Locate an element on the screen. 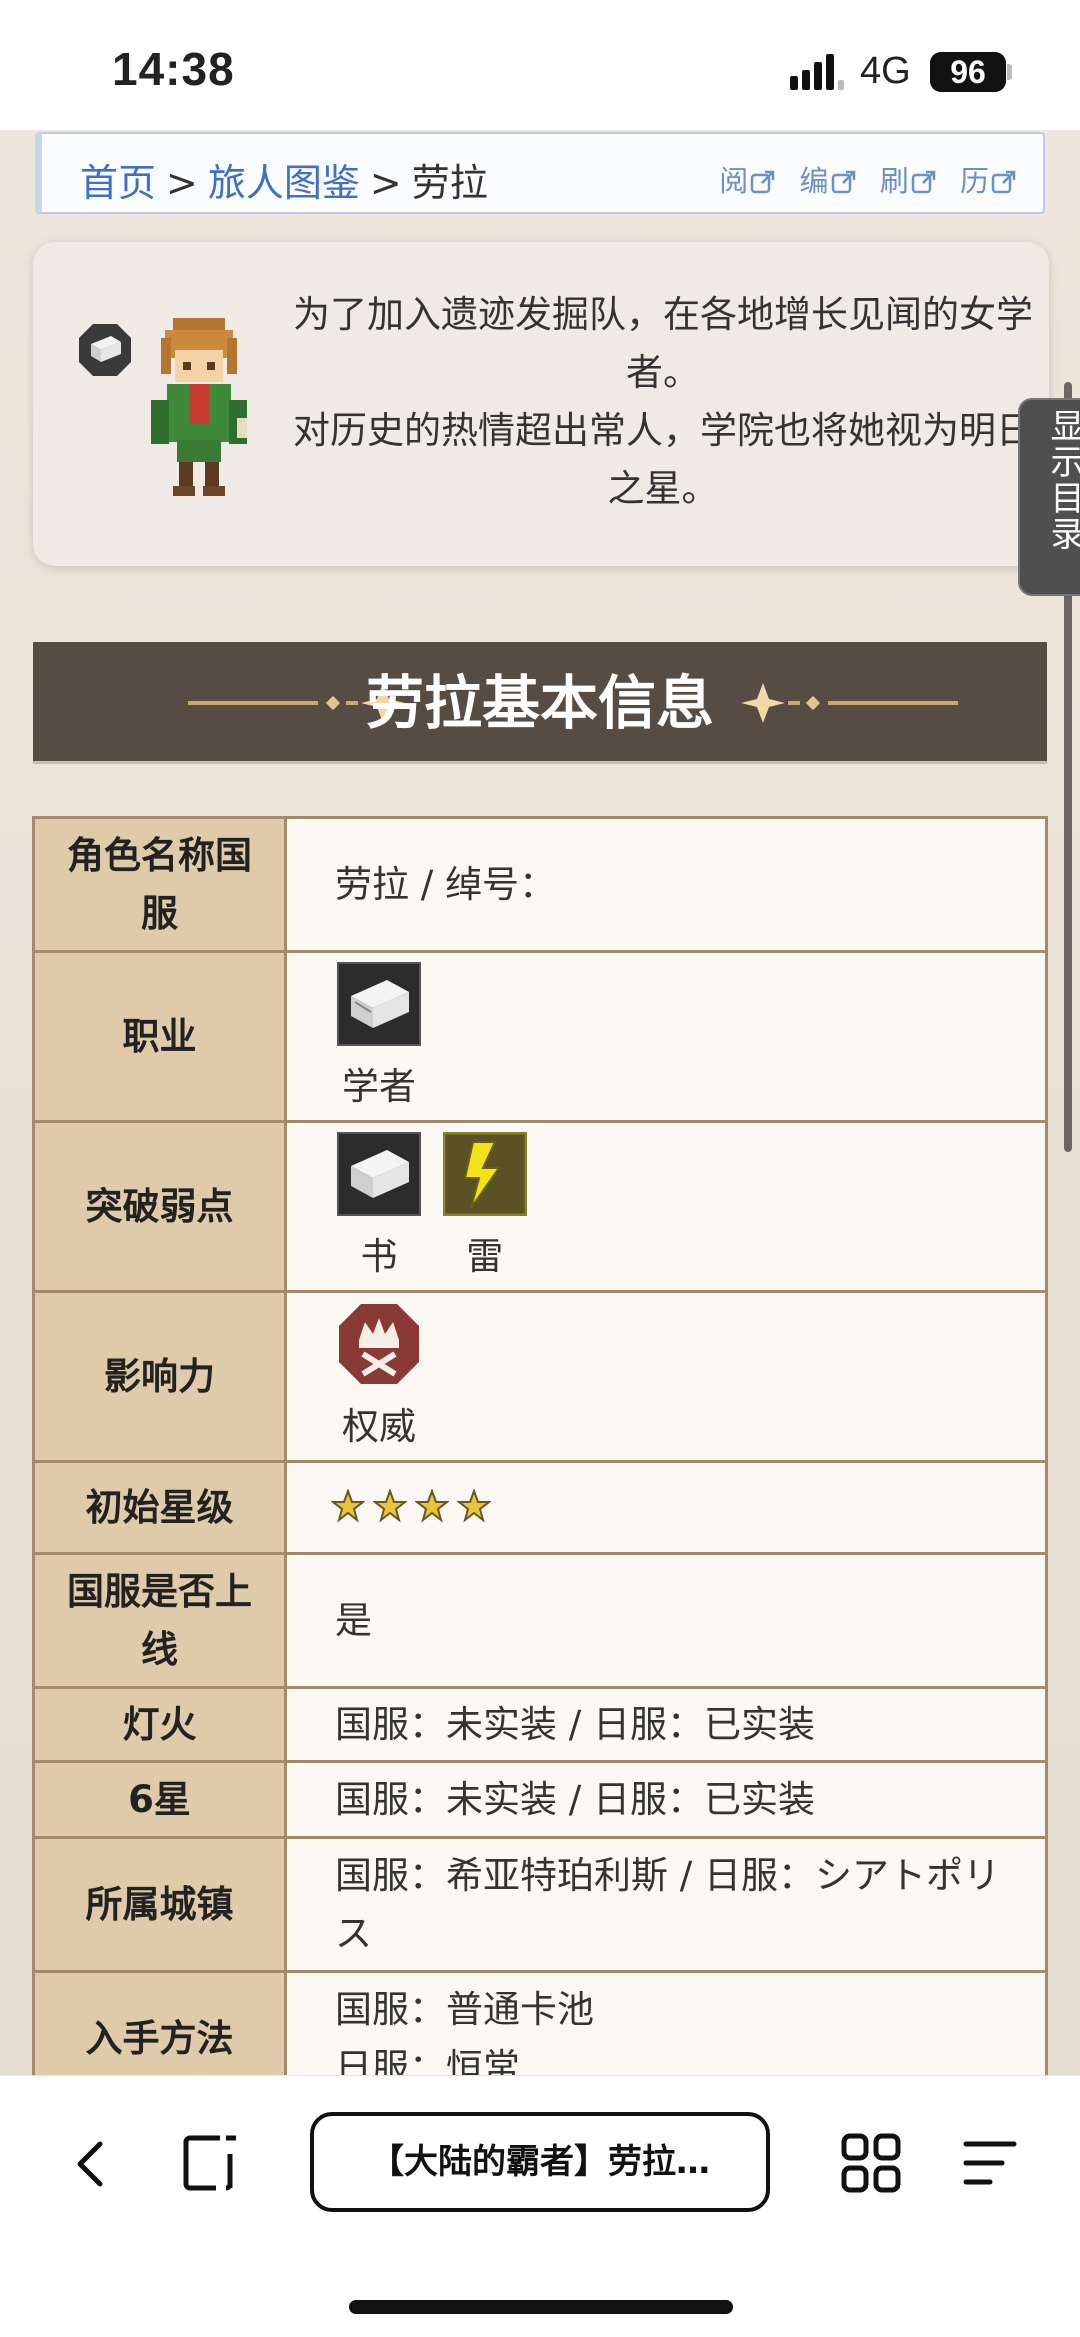  history-action-link: 历 is located at coordinates (988, 179).